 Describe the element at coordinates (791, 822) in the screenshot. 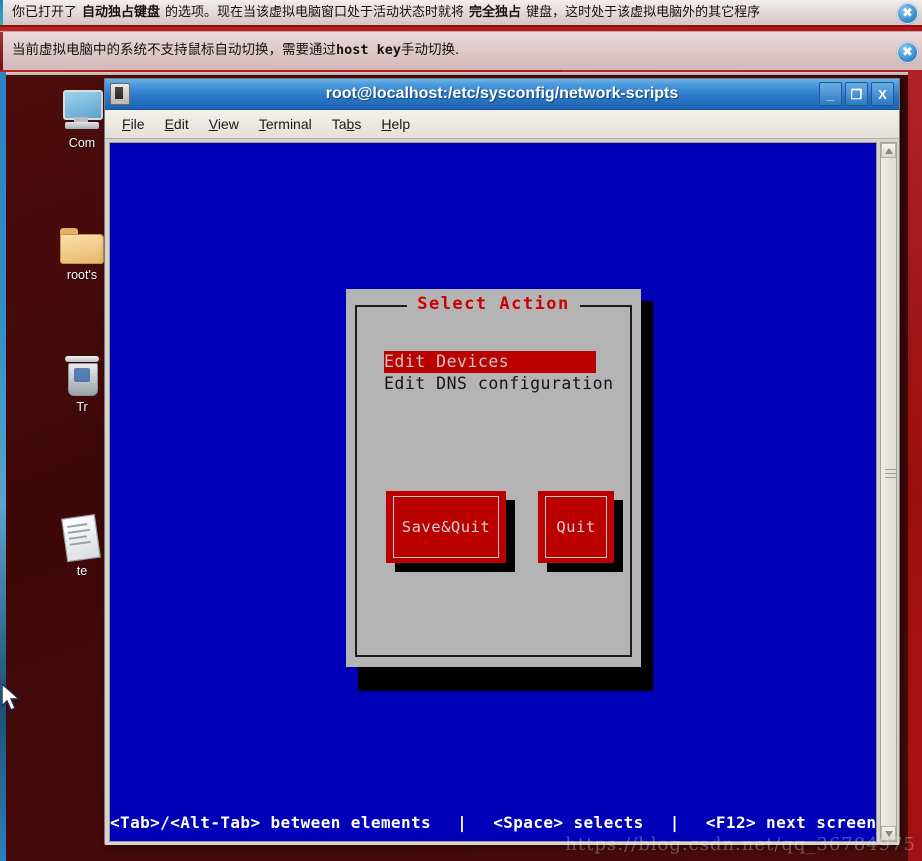

I see `status-hint-f12: <F12> next screen` at that location.